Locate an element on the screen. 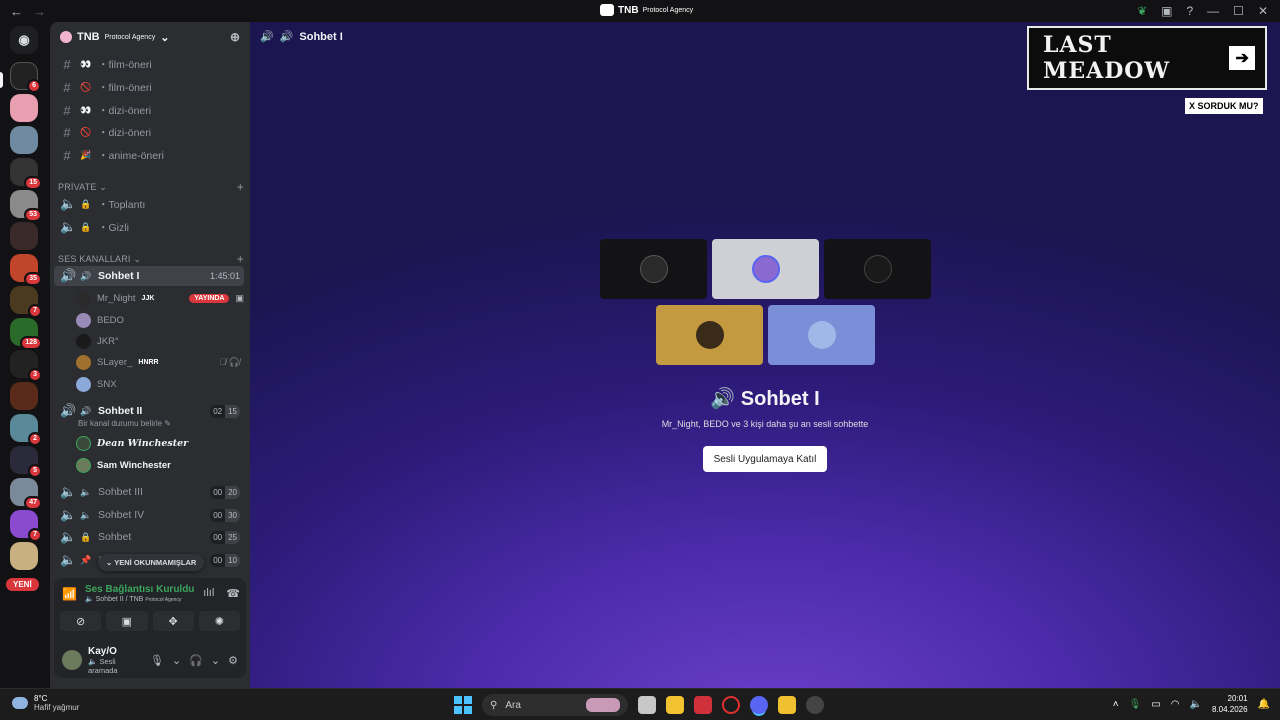 The image size is (1280, 720). clock: 20:01 8.04.2026 is located at coordinates (1230, 704).